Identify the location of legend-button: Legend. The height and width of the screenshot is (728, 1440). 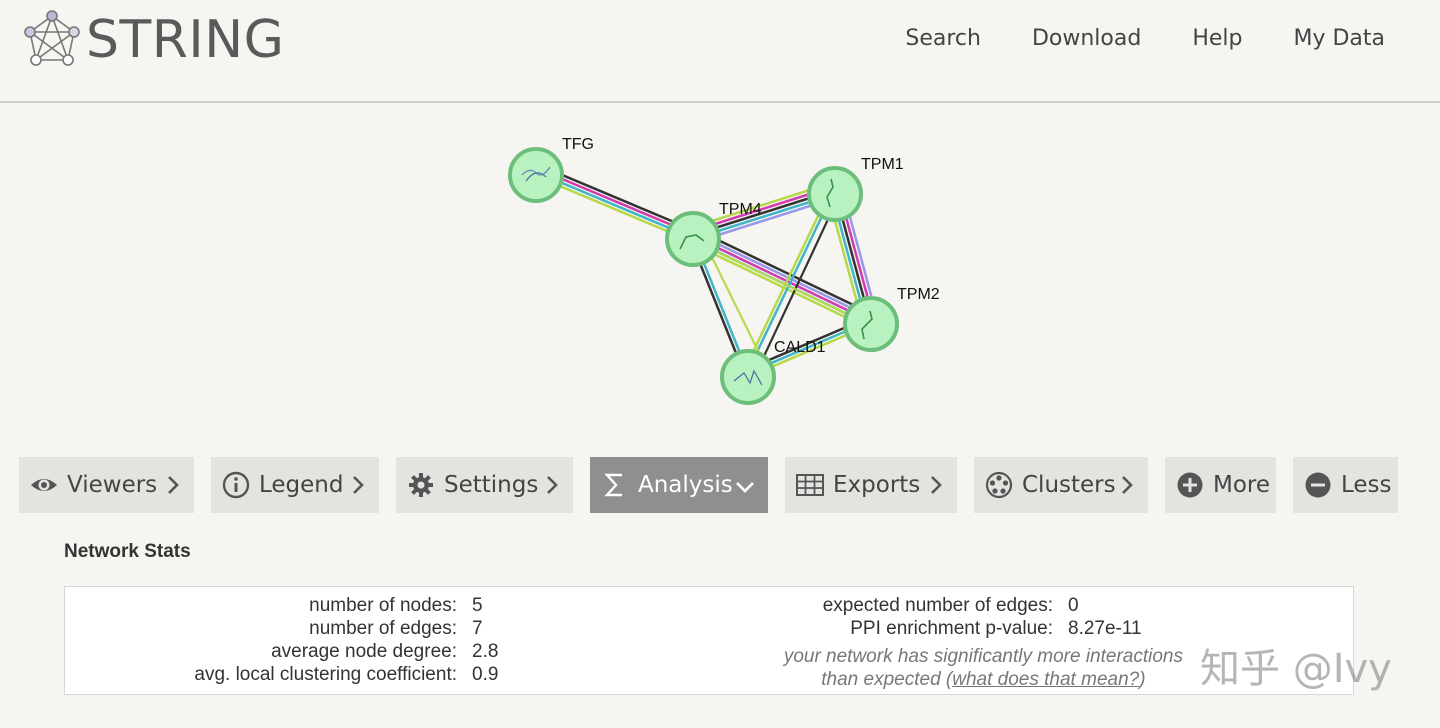
(295, 485).